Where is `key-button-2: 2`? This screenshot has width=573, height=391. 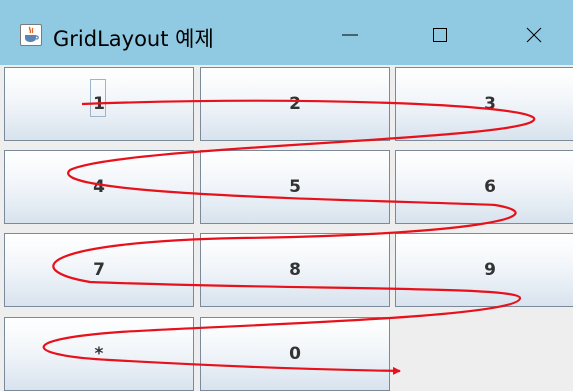
key-button-2: 2 is located at coordinates (295, 104).